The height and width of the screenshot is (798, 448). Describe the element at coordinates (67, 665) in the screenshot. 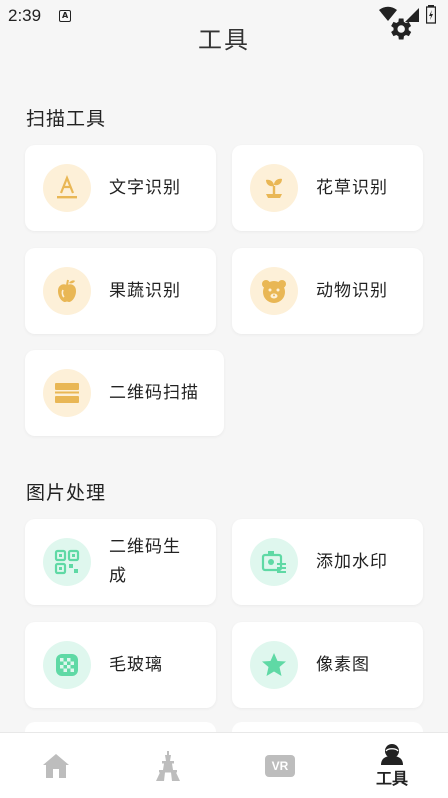

I see `frosted-glass-icon` at that location.